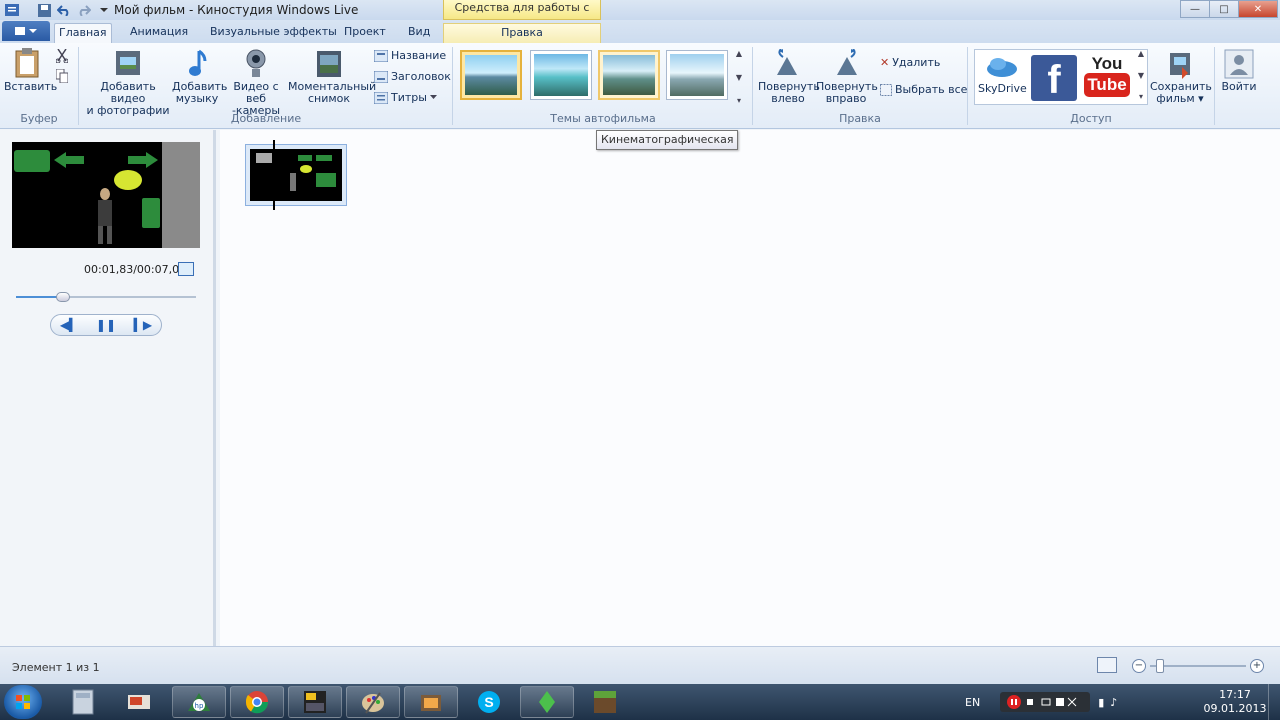 The image size is (1280, 720). What do you see at coordinates (1224, 9) in the screenshot?
I see `maximize-button: □` at bounding box center [1224, 9].